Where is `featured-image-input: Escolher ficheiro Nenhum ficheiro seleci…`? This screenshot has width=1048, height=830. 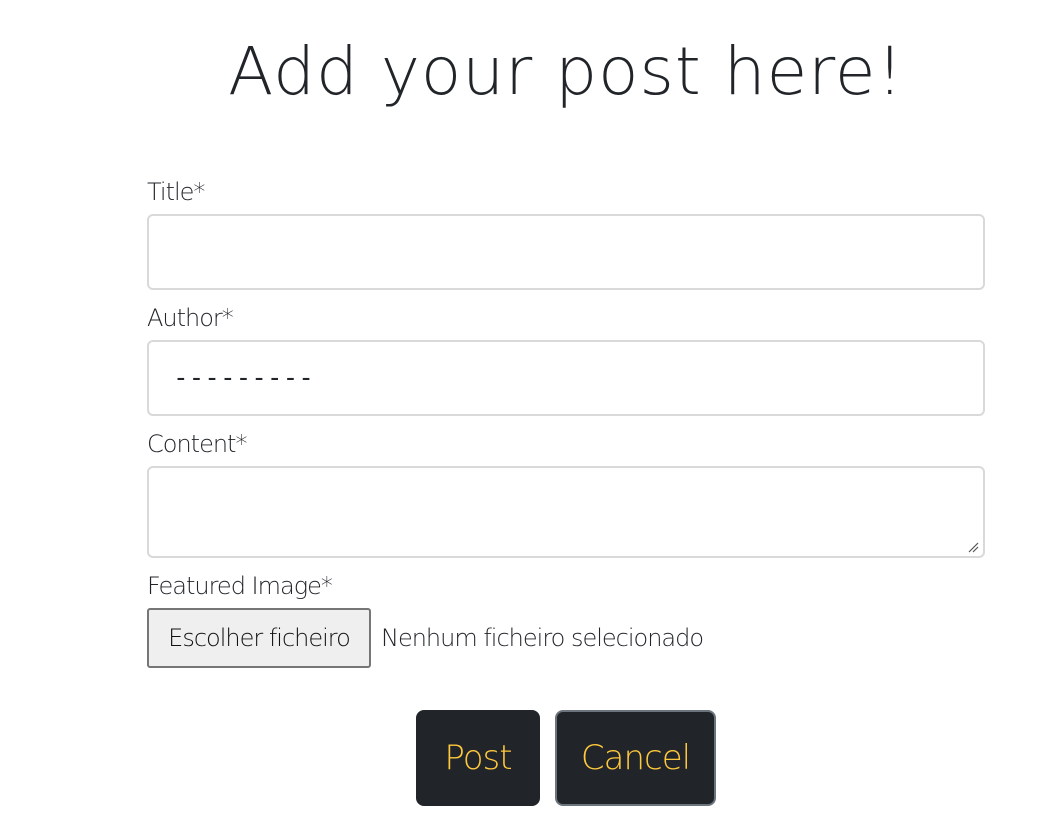 featured-image-input: Escolher ficheiro Nenhum ficheiro seleci… is located at coordinates (566, 638).